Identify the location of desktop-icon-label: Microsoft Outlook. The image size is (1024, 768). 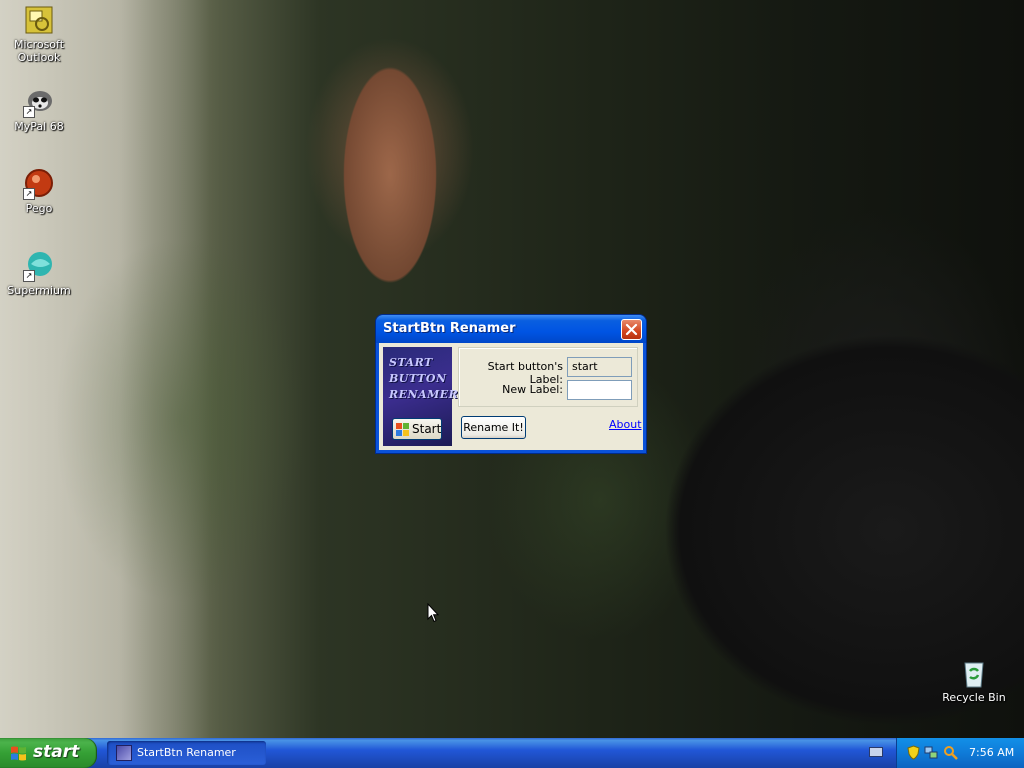
(39, 51).